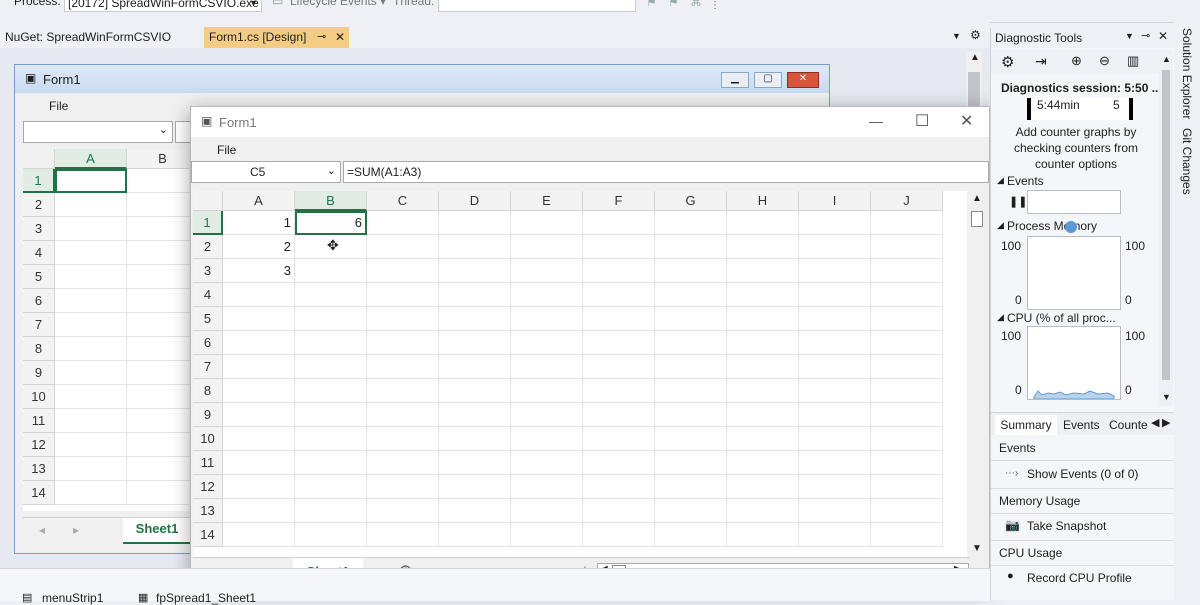 This screenshot has height=605, width=1200. I want to click on column-header: C, so click(403, 201).